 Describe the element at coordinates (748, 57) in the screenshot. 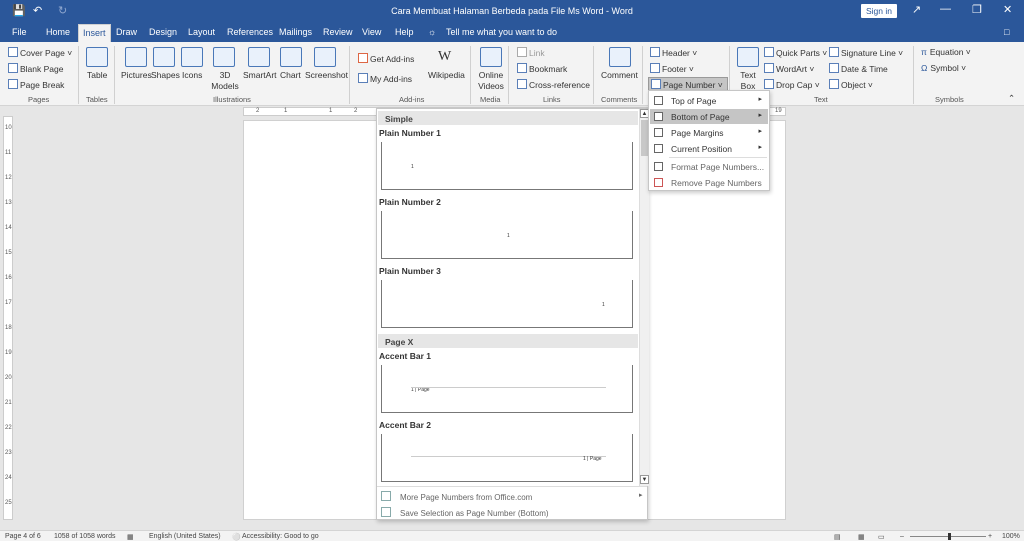

I see `text-box-icon` at that location.